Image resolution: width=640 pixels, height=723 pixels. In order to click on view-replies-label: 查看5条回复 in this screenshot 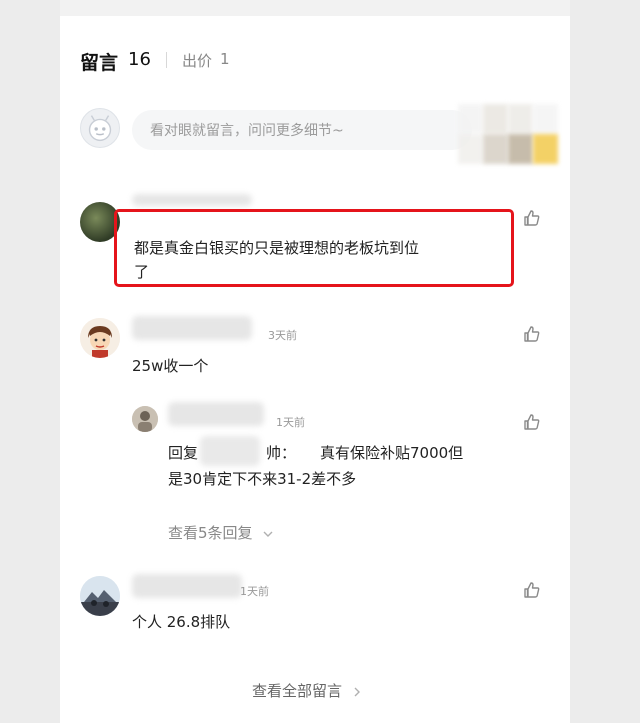, I will do `click(210, 533)`.